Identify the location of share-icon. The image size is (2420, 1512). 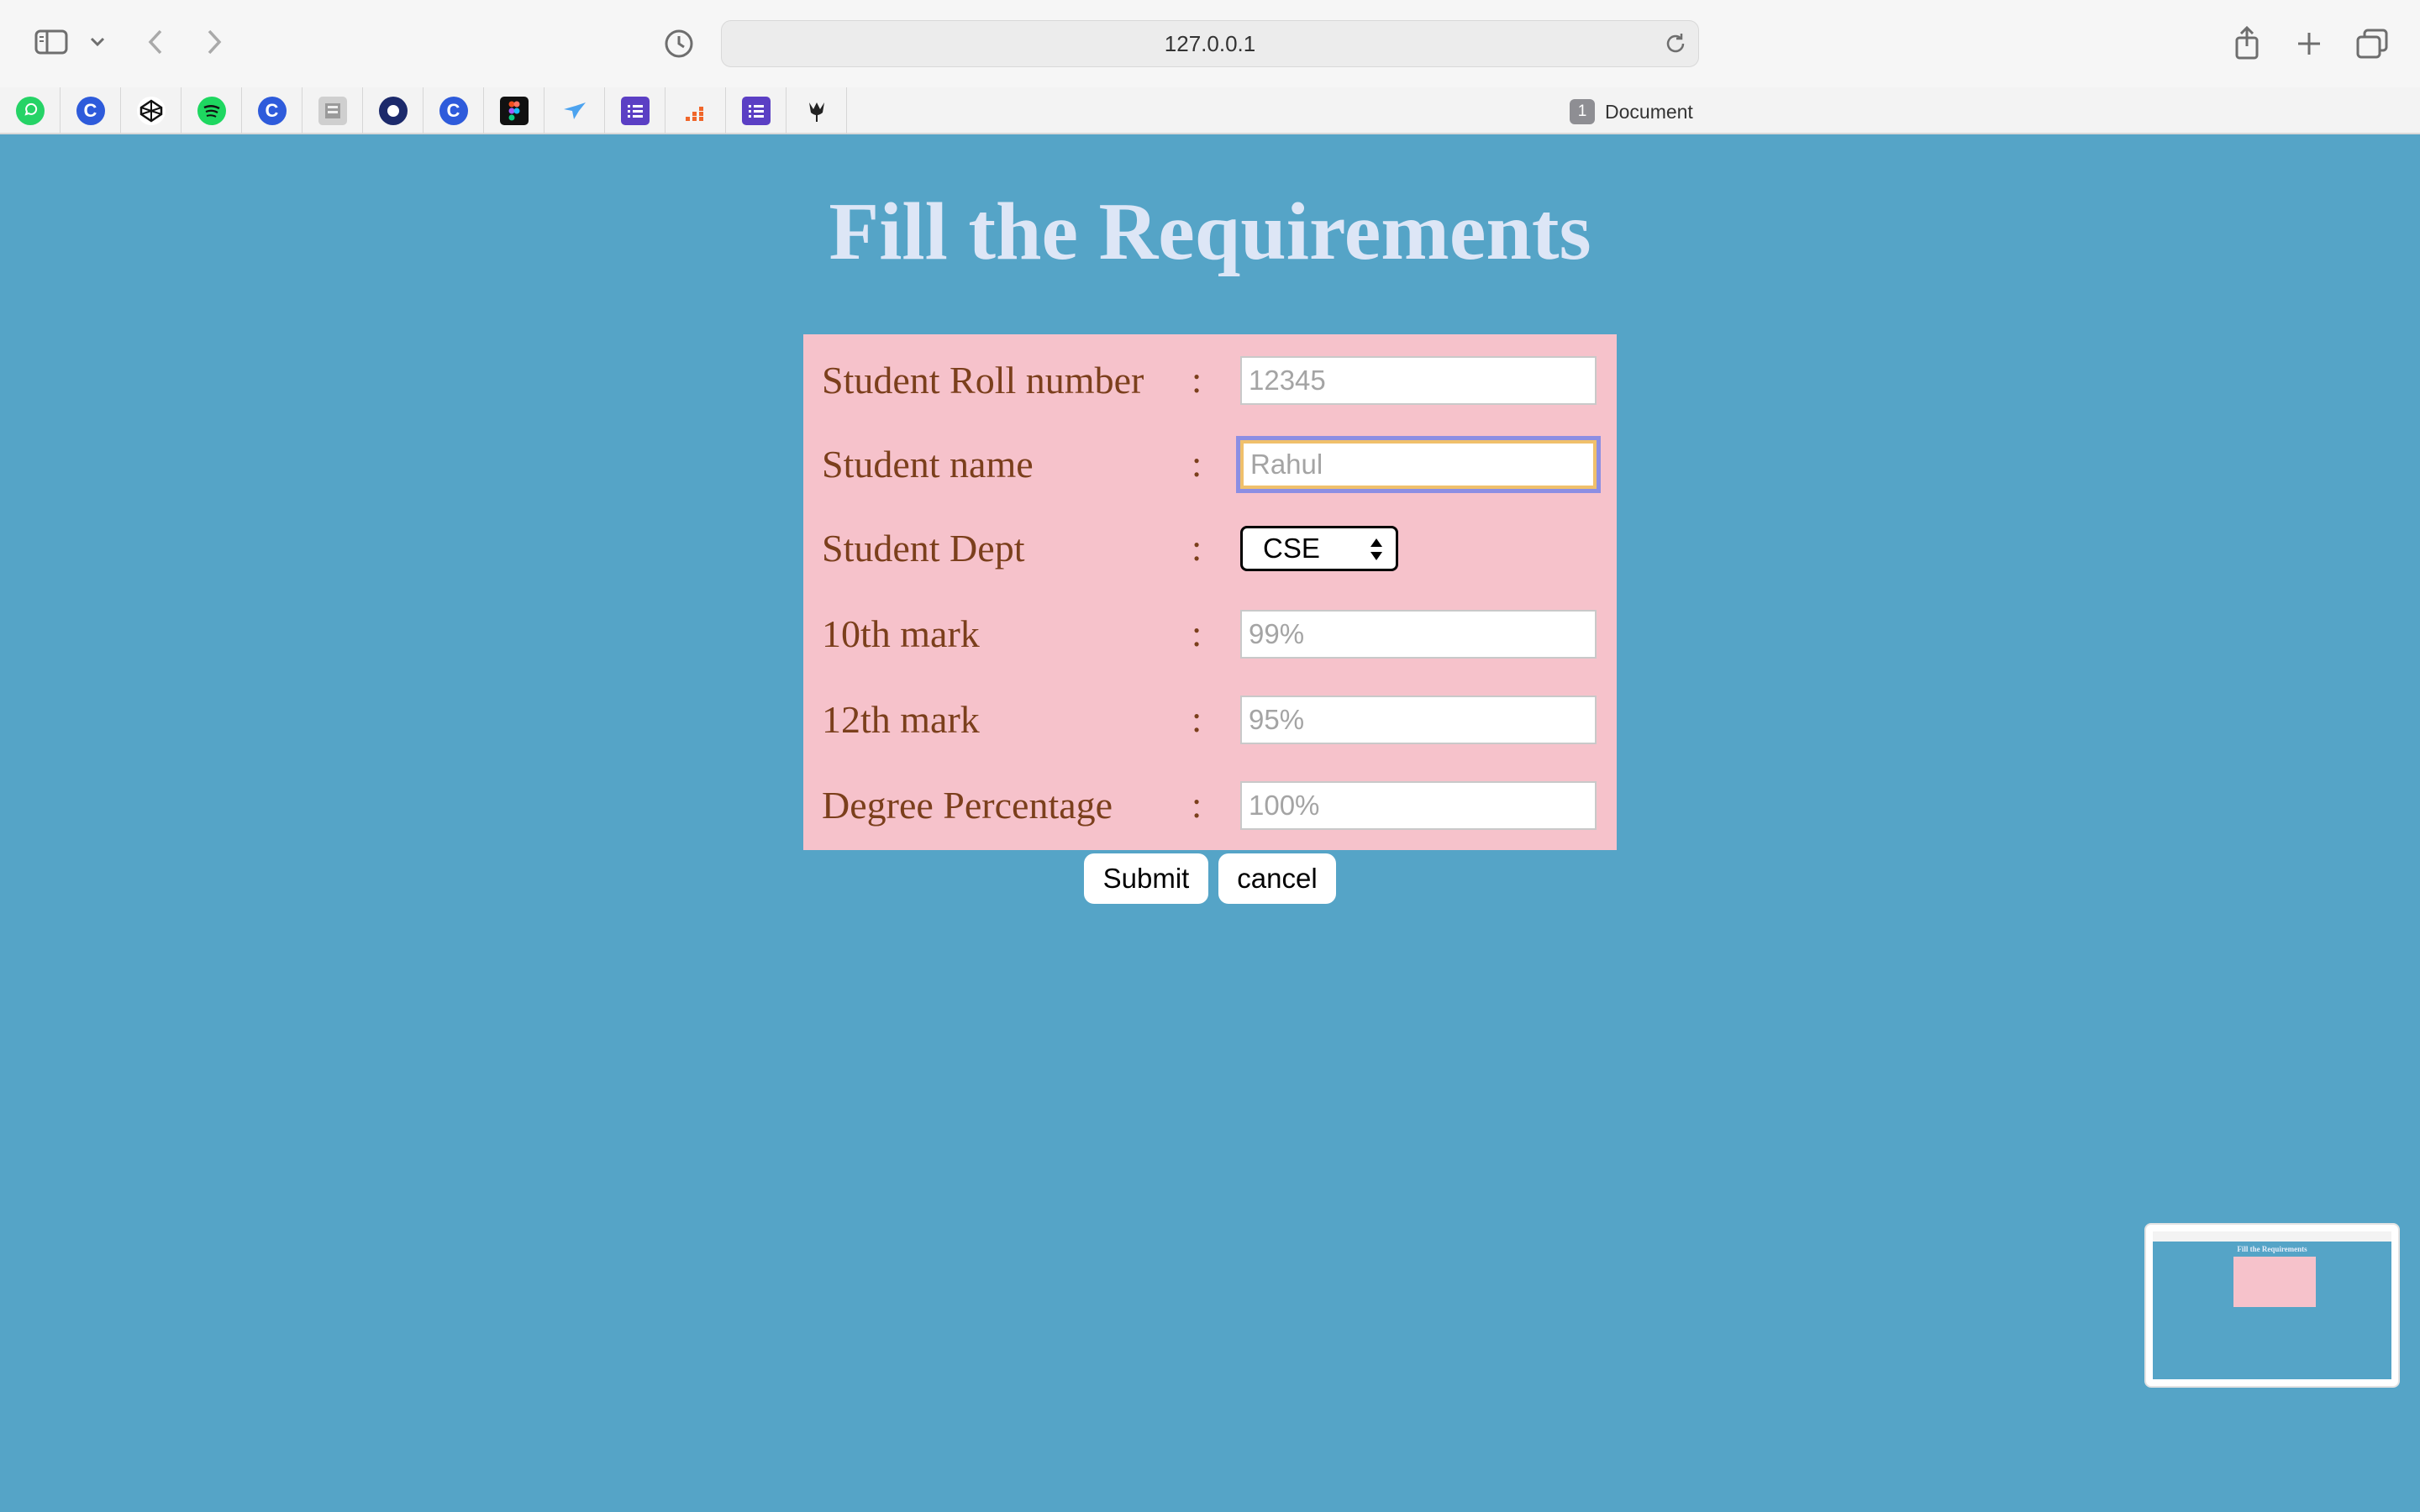
(2246, 43).